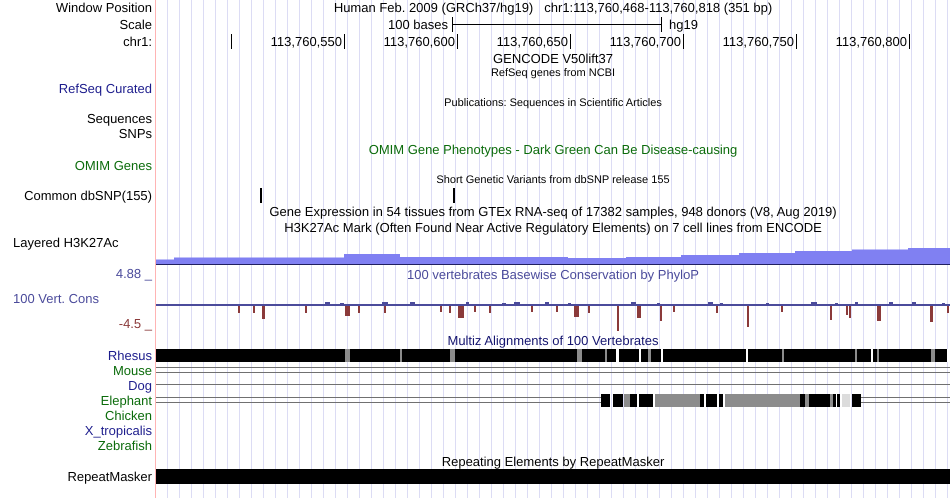  Describe the element at coordinates (553, 211) in the screenshot. I see `track-title: Gene Expression in 54 tissues from GTEx RNA-seq of 17382 samples, 948 donors (V8, Aug 2019)` at that location.